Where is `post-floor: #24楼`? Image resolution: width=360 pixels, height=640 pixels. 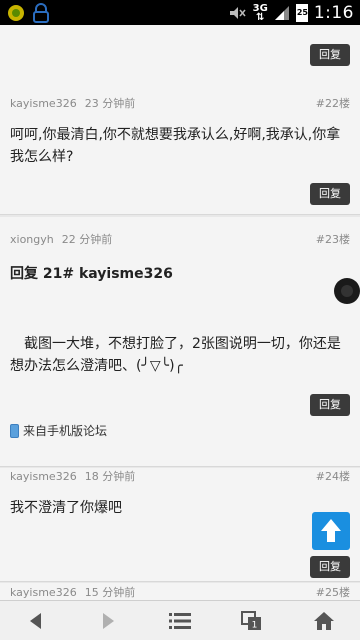 post-floor: #24楼 is located at coordinates (332, 476).